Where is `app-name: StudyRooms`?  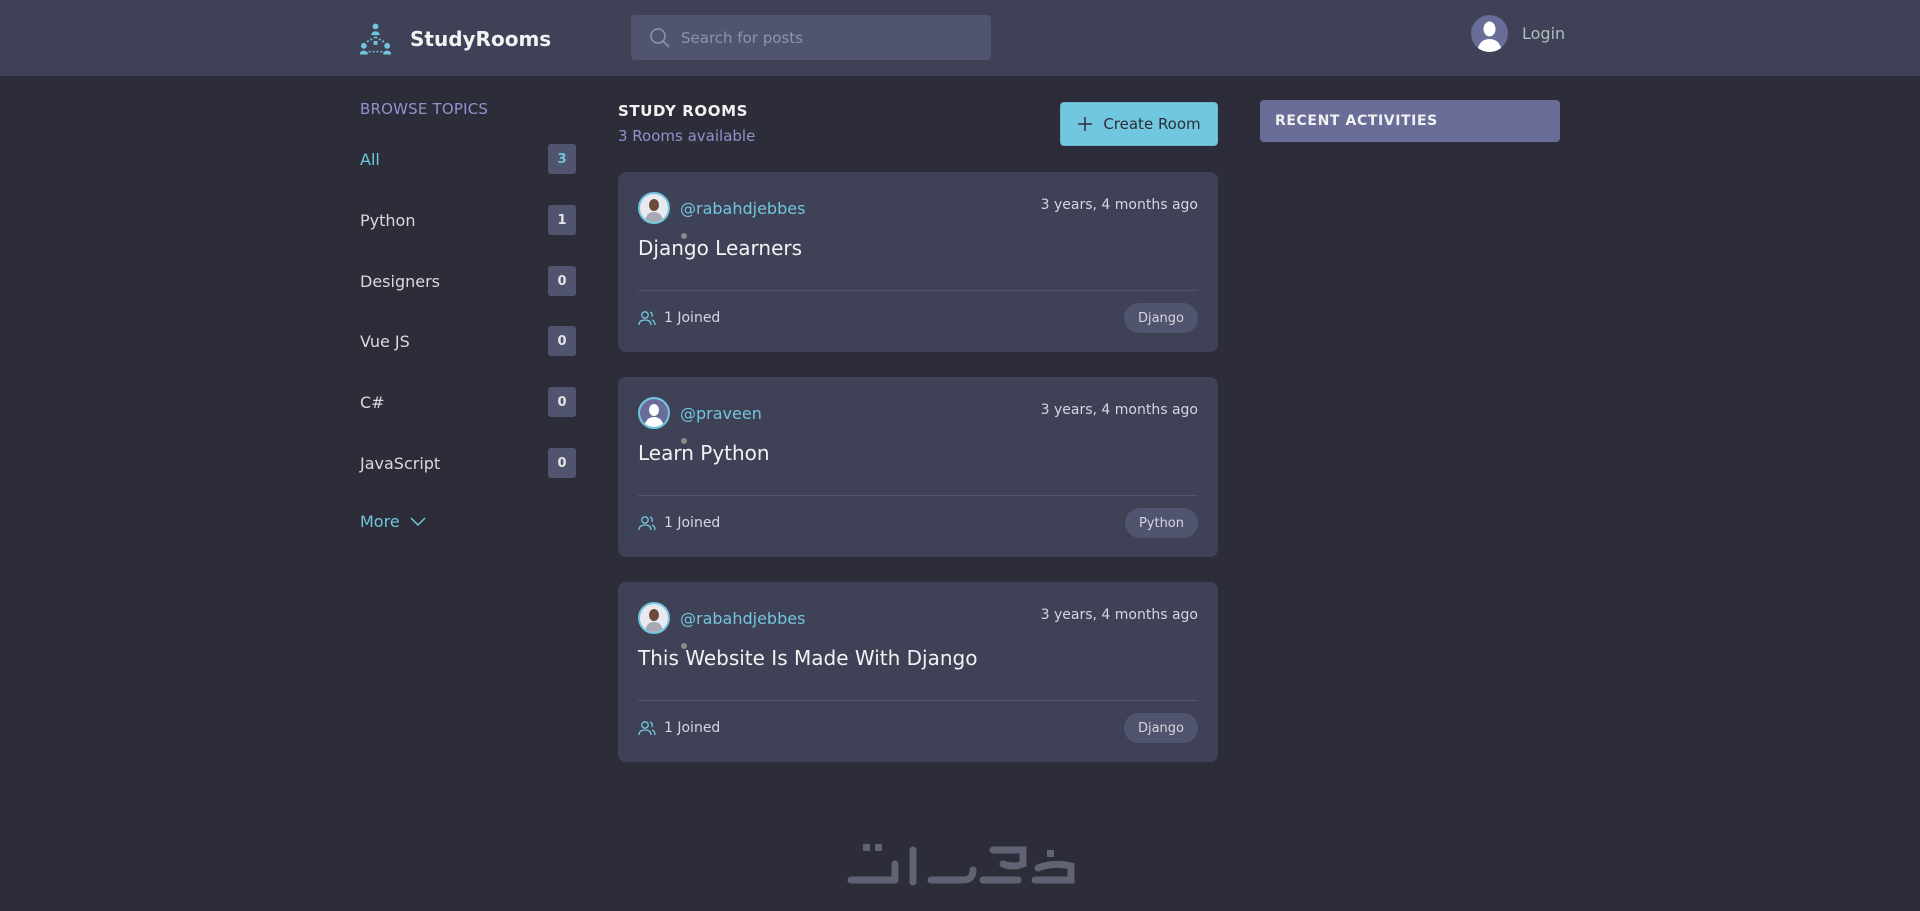
app-name: StudyRooms is located at coordinates (481, 39).